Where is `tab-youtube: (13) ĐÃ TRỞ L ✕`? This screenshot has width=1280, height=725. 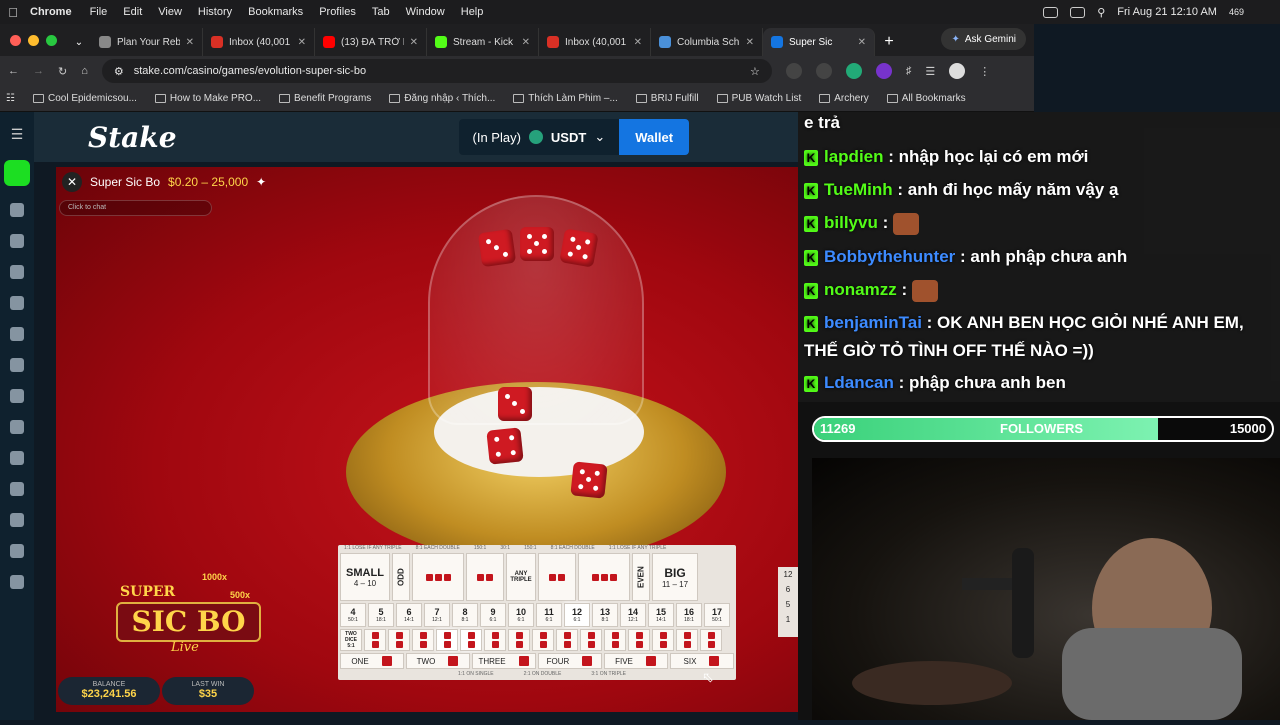
tab-youtube: (13) ĐÃ TRỞ L ✕ is located at coordinates (371, 42).